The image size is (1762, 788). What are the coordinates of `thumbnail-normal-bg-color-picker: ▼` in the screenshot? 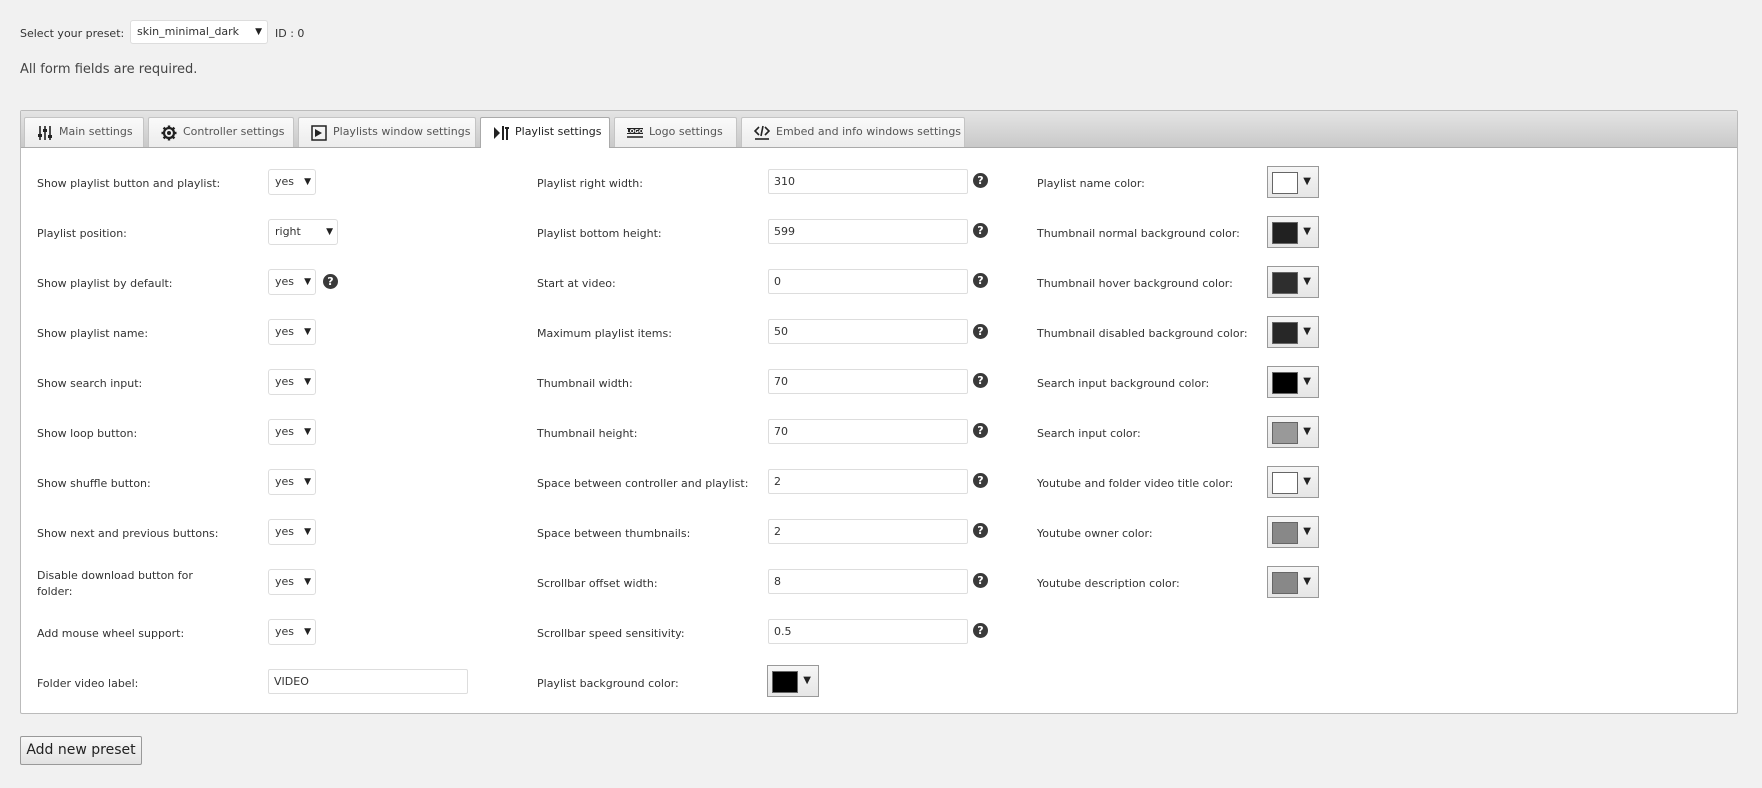 It's located at (1293, 232).